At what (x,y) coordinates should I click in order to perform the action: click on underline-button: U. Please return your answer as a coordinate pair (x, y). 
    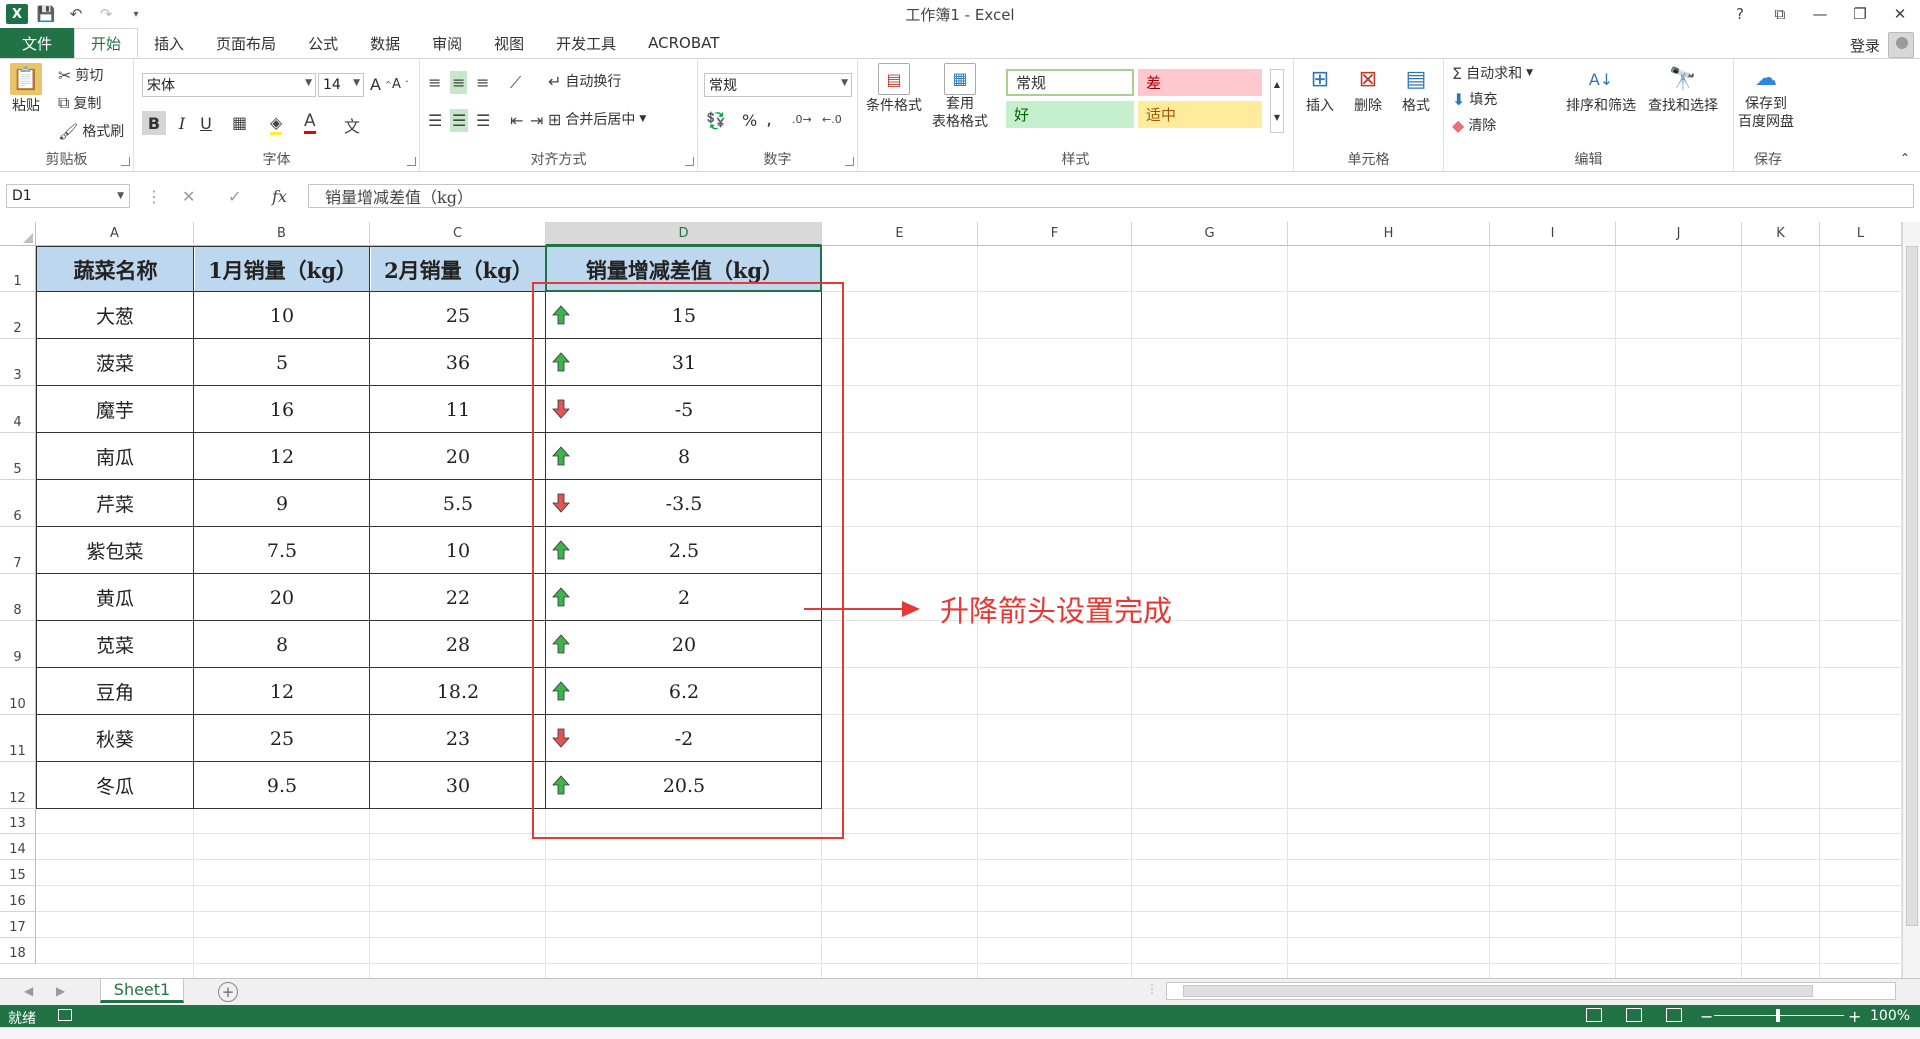
    Looking at the image, I should click on (206, 123).